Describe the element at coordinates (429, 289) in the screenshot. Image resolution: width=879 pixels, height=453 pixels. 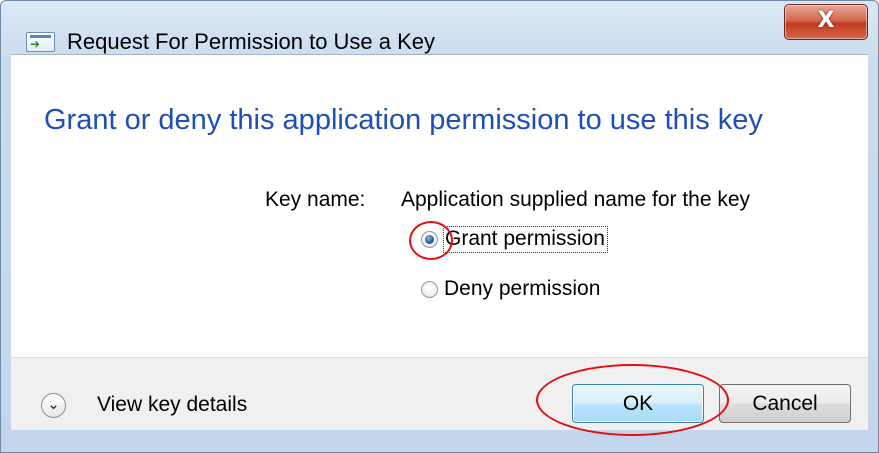
I see `deny-permission-radio` at that location.